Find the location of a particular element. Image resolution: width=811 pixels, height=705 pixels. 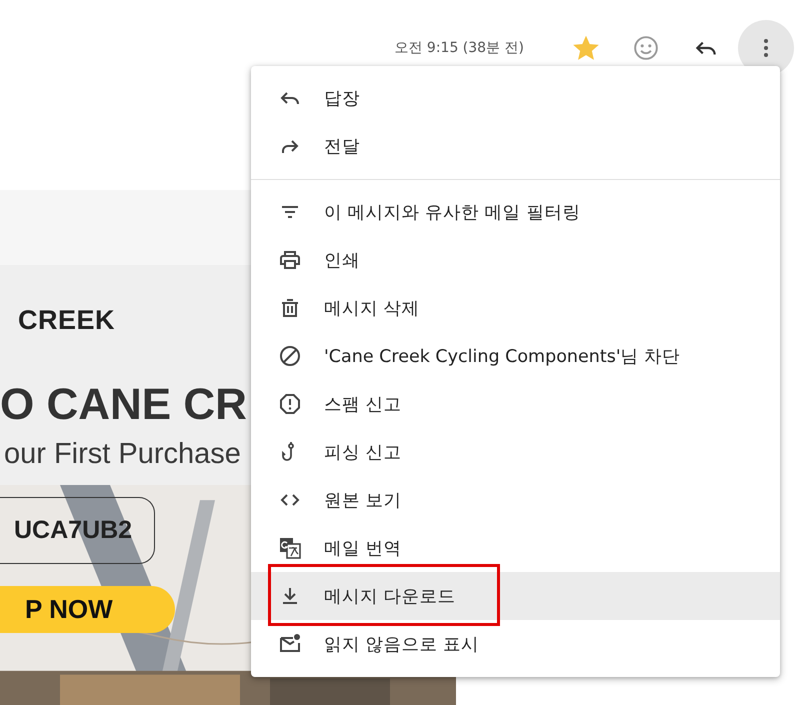

block-icon is located at coordinates (290, 356).